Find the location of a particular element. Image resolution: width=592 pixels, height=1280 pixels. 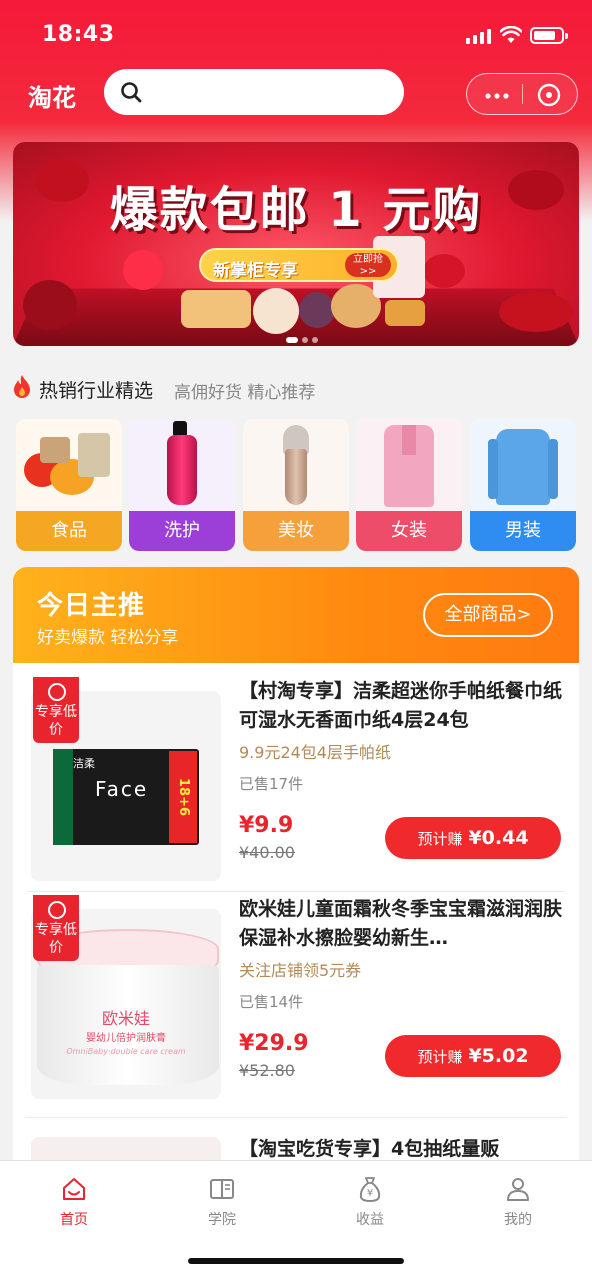

product-old-price: ¥52.80 is located at coordinates (267, 1070).